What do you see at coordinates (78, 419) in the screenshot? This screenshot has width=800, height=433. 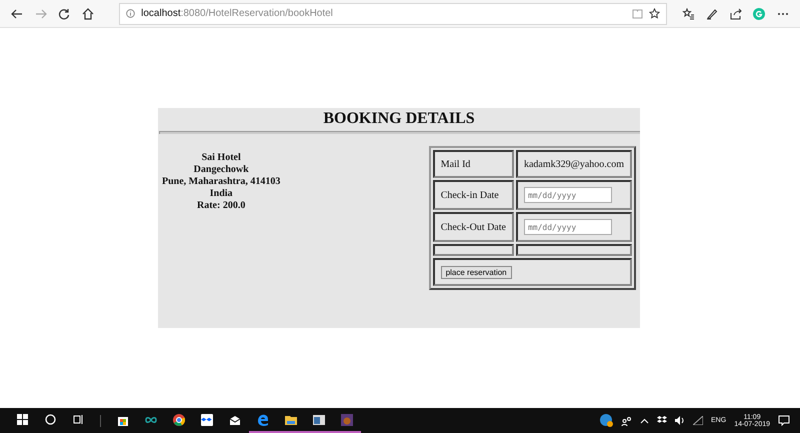 I see `task-view-icon` at bounding box center [78, 419].